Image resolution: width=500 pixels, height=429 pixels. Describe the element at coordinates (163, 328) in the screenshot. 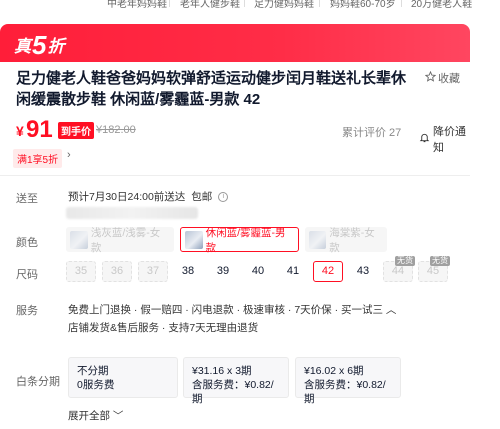

I see `service-policy: 店铺发货&售后服务 · 支持7天无理由退货` at that location.